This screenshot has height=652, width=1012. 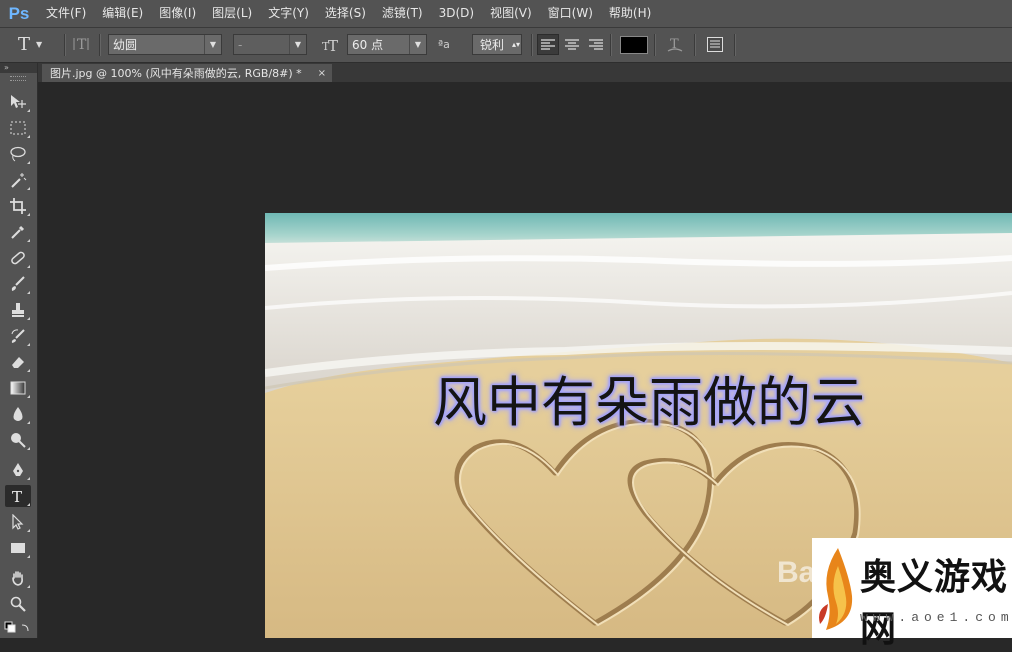 What do you see at coordinates (240, 44) in the screenshot?
I see `font-style-value: -` at bounding box center [240, 44].